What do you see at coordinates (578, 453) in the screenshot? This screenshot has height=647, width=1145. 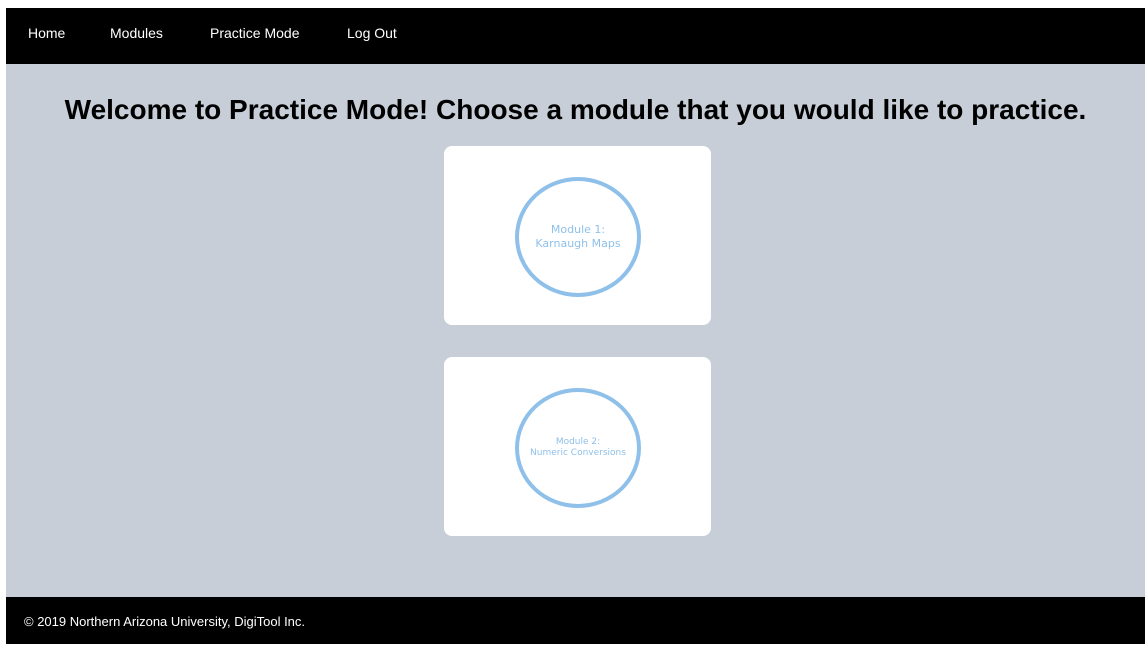 I see `module-2-title: Numeric Conversions` at bounding box center [578, 453].